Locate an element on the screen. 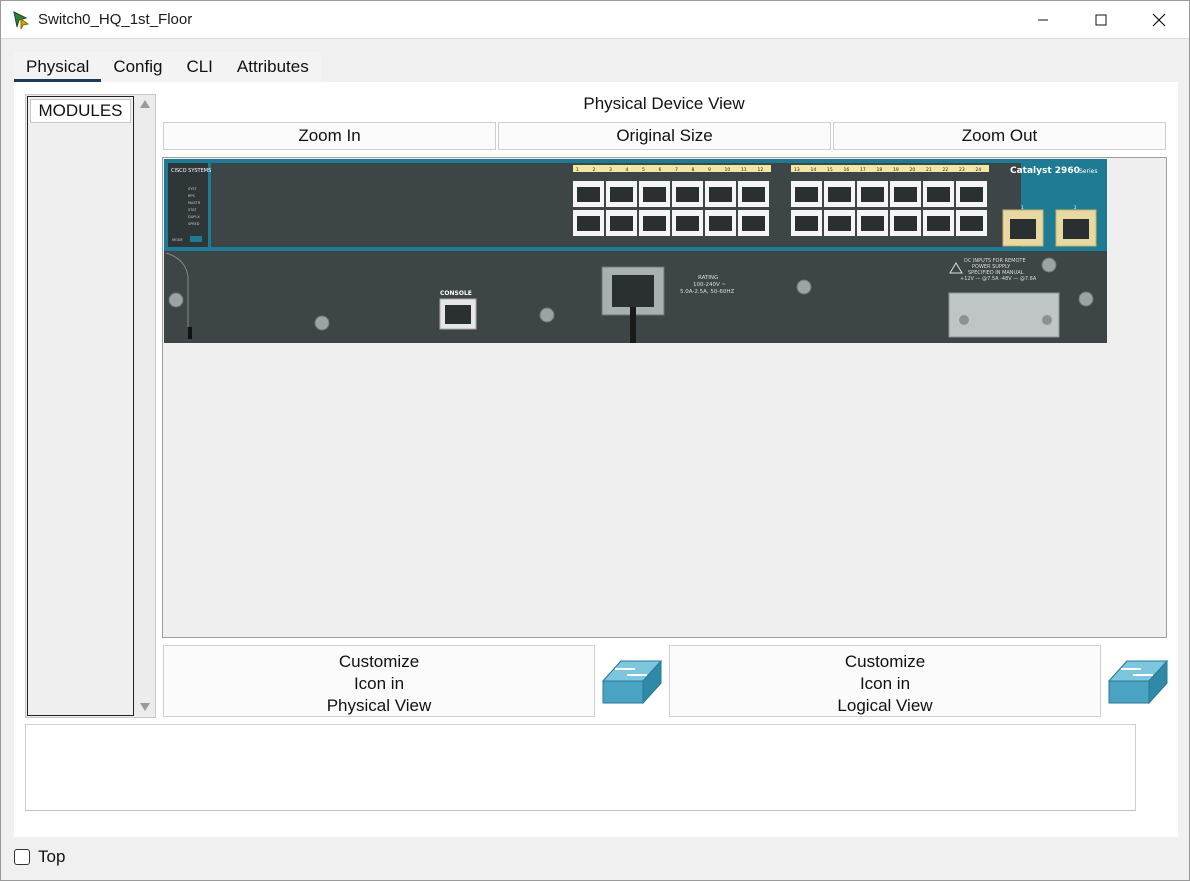 This screenshot has height=881, width=1190. app-icon is located at coordinates (21, 20).